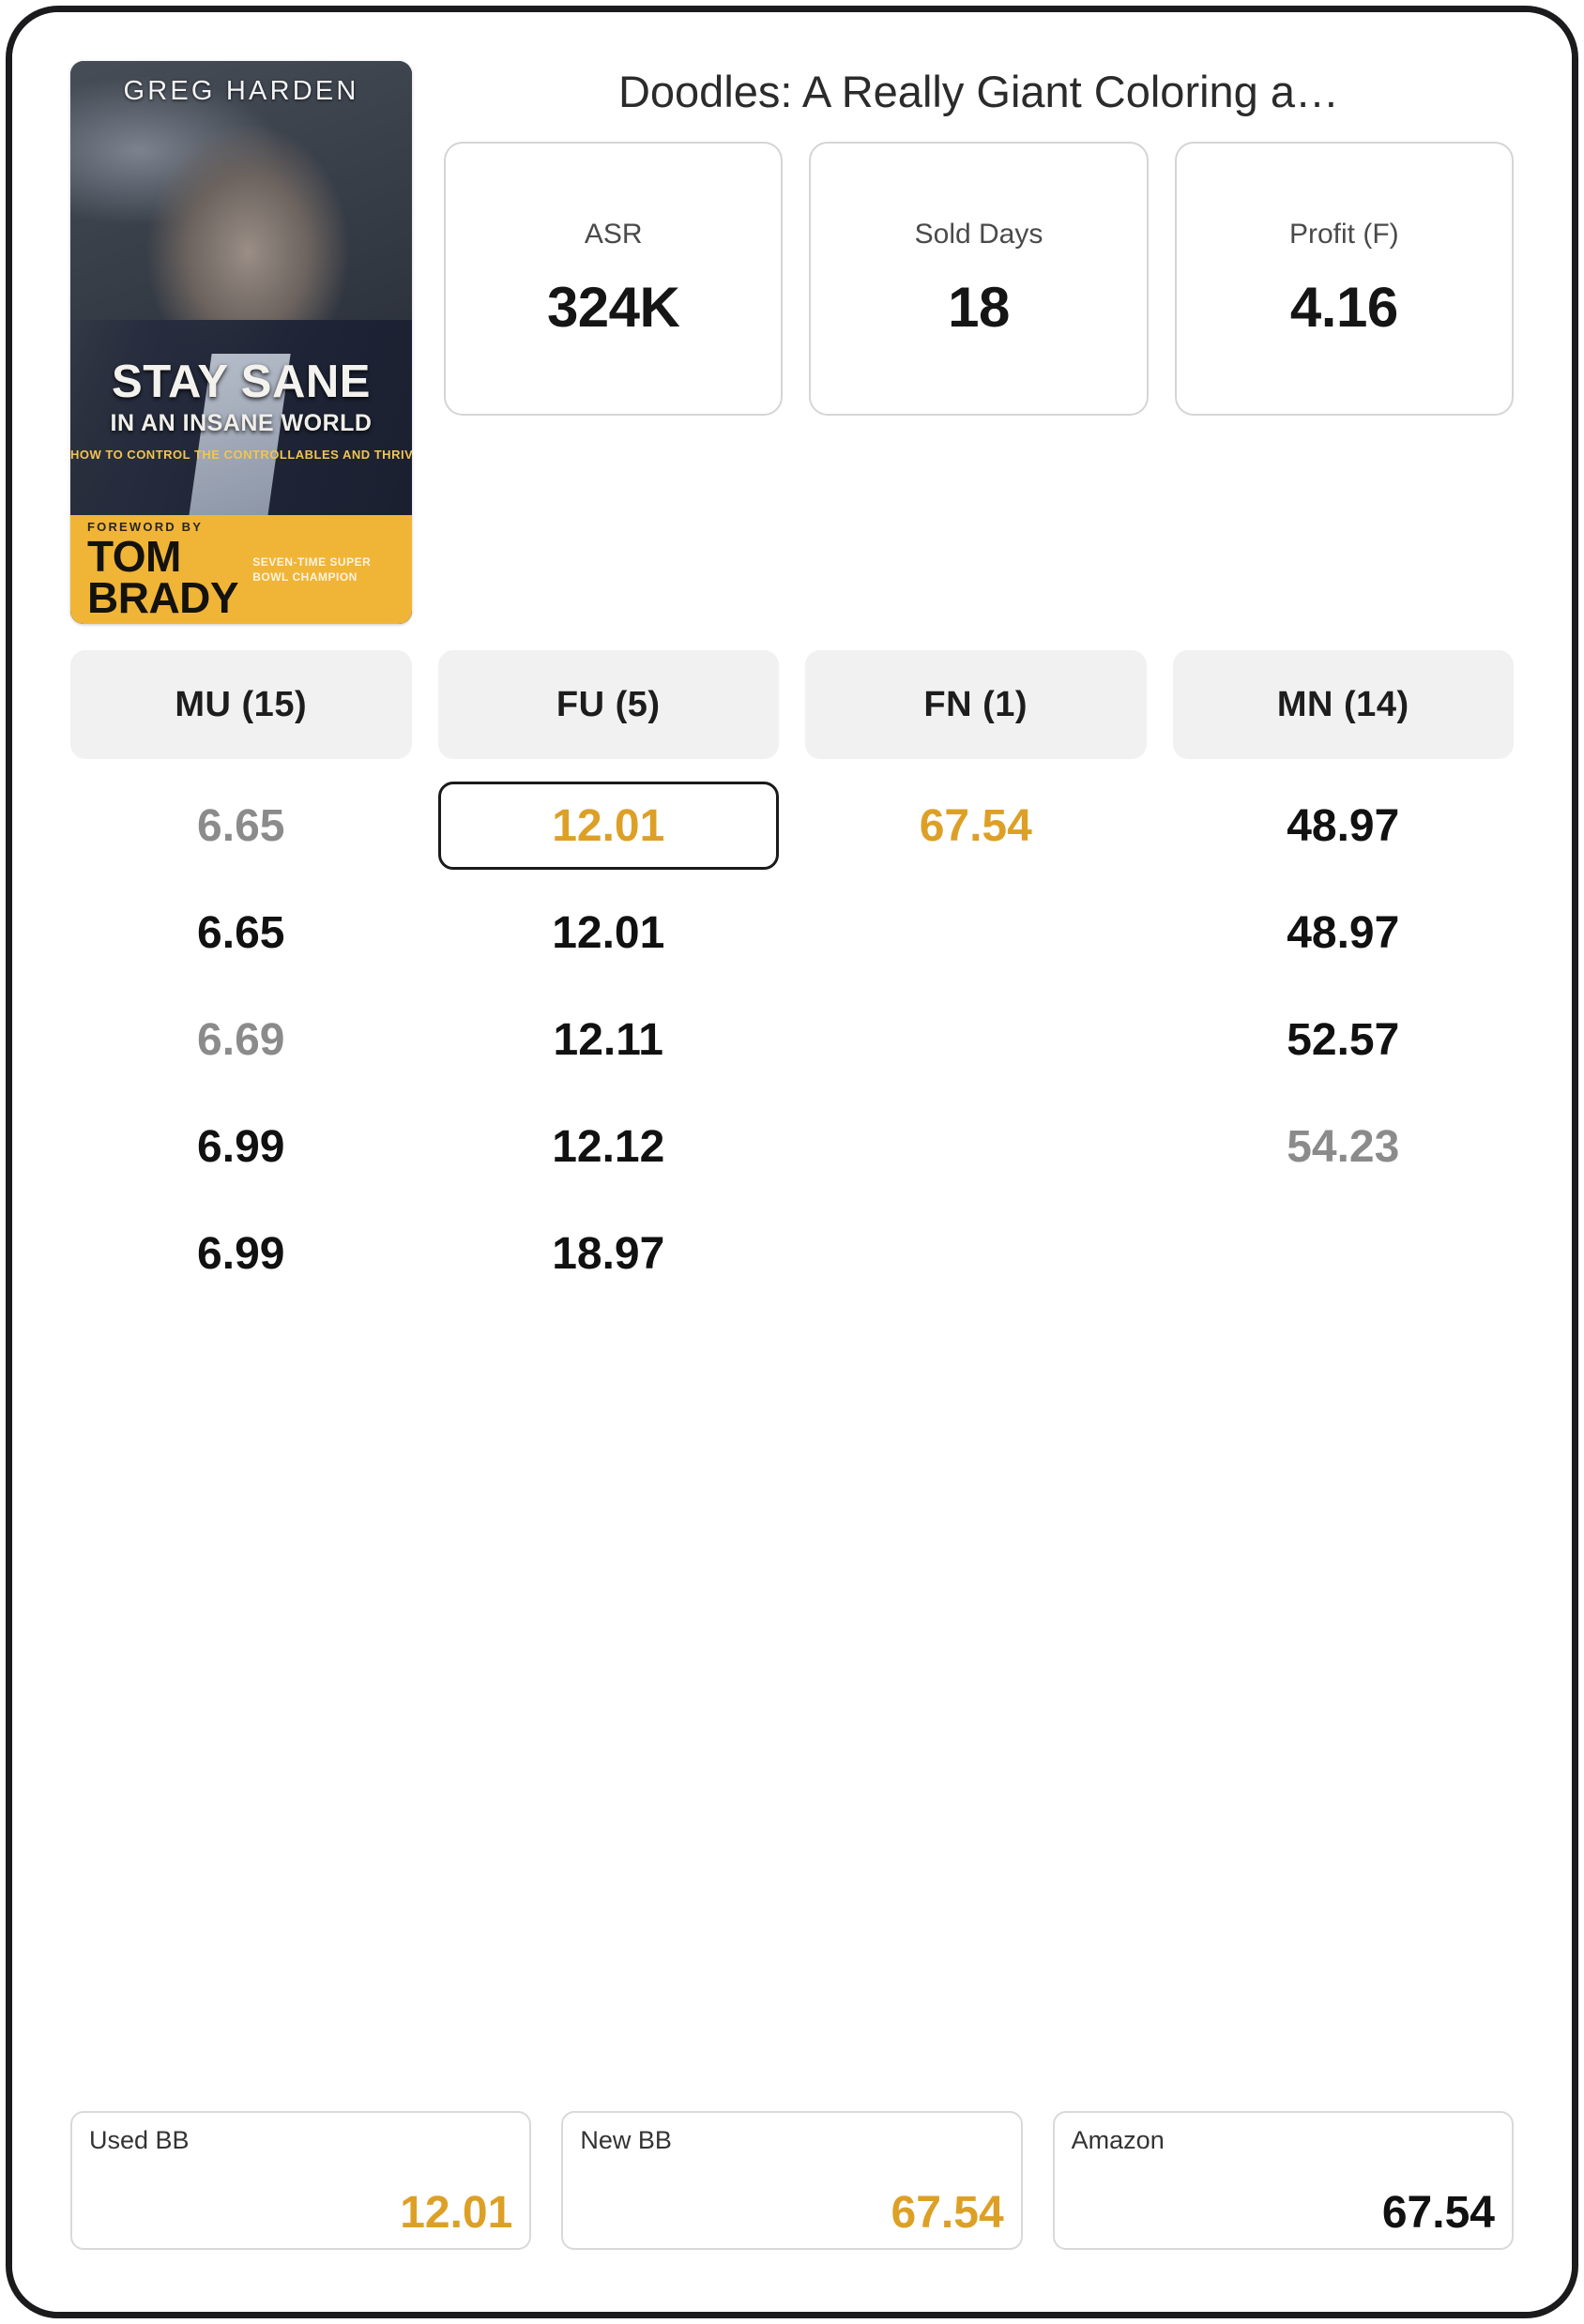 The image size is (1584, 2324). What do you see at coordinates (301, 2180) in the screenshot?
I see `summary-card-used-bb: Used BB 12.01` at bounding box center [301, 2180].